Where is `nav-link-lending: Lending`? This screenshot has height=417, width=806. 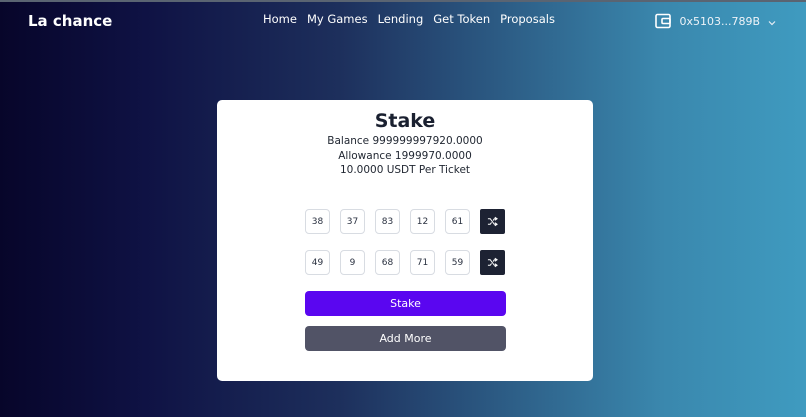 nav-link-lending: Lending is located at coordinates (401, 19).